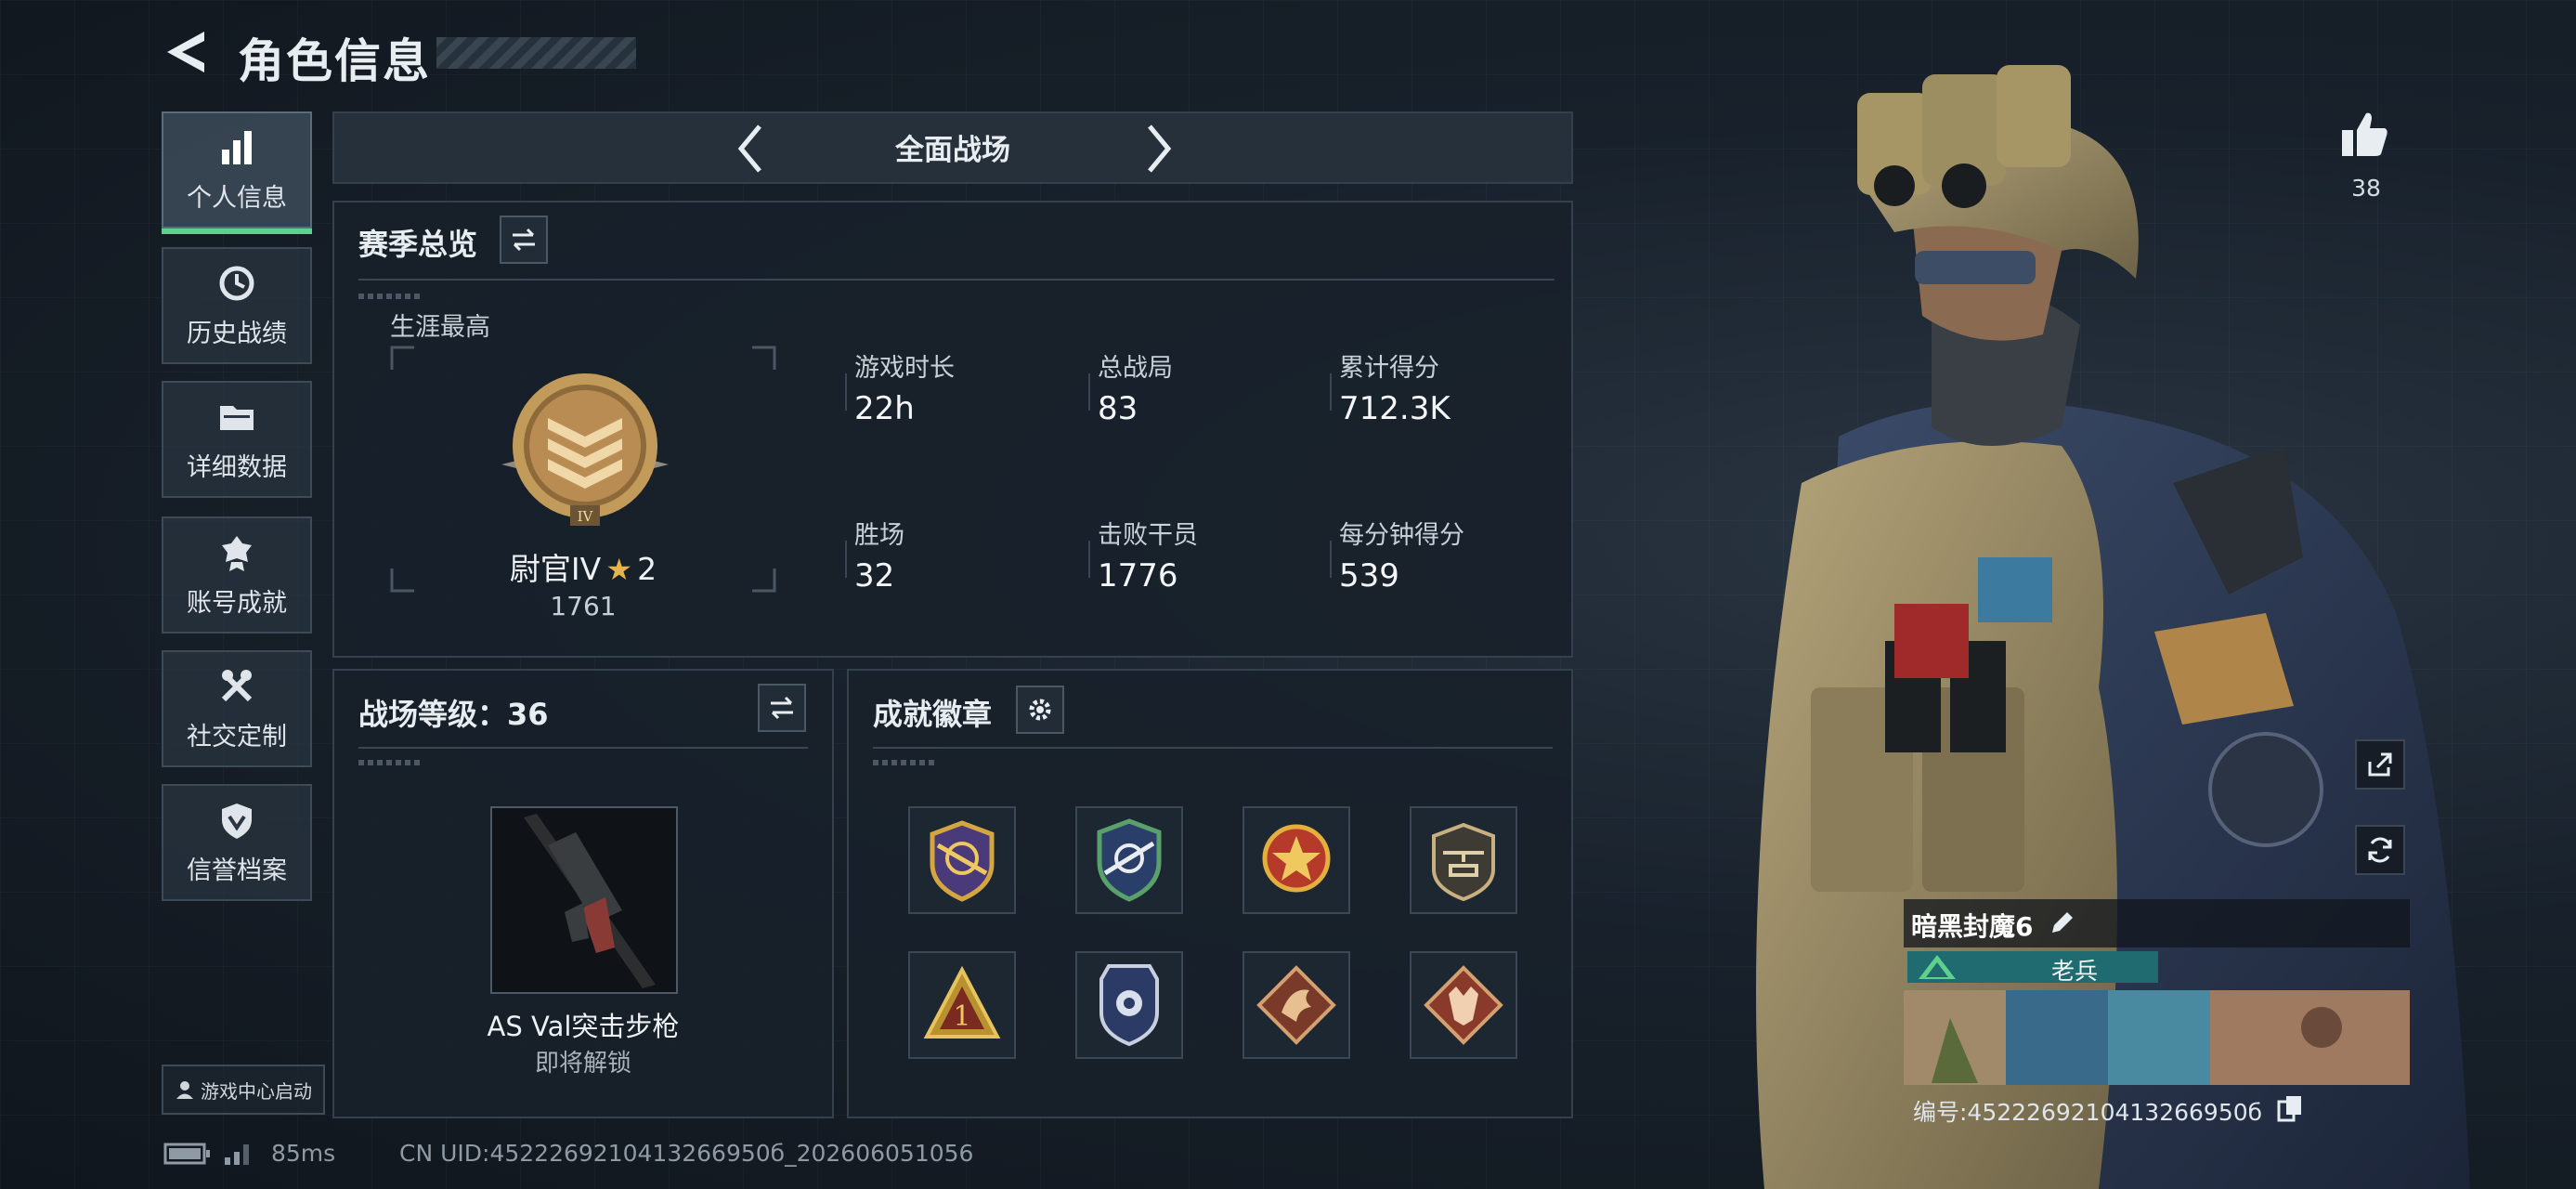  I want to click on refresh-button, so click(2380, 850).